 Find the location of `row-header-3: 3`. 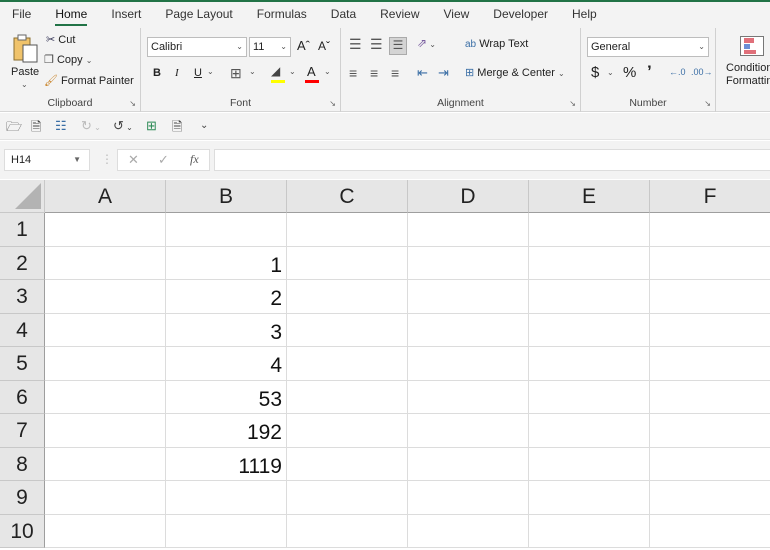

row-header-3: 3 is located at coordinates (22, 297).